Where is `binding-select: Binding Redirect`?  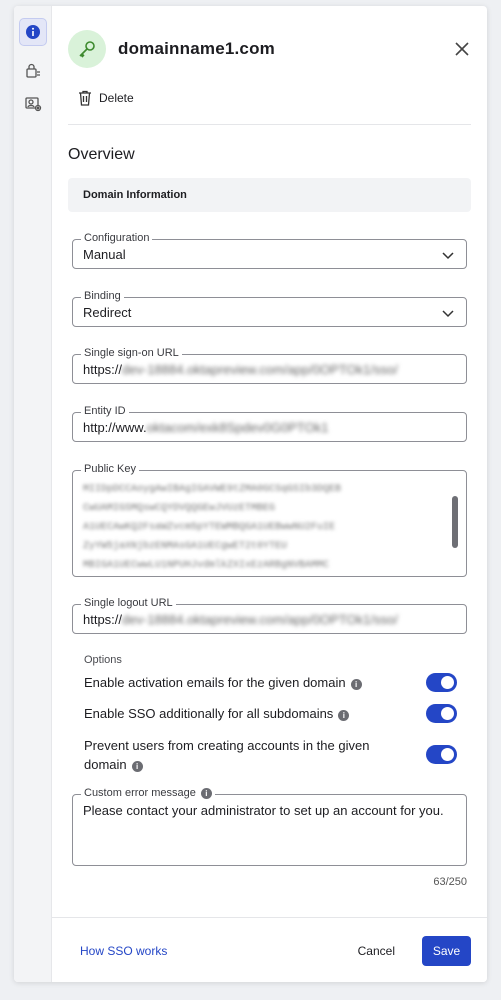 binding-select: Binding Redirect is located at coordinates (269, 308).